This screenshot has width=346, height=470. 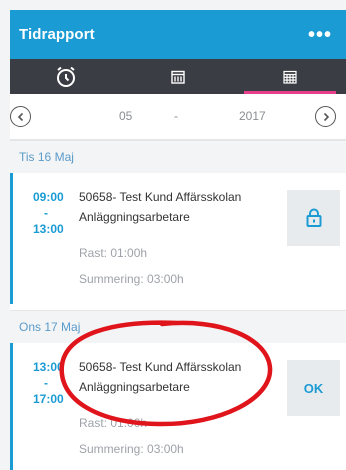 I want to click on alarm-clock-icon, so click(x=66, y=76).